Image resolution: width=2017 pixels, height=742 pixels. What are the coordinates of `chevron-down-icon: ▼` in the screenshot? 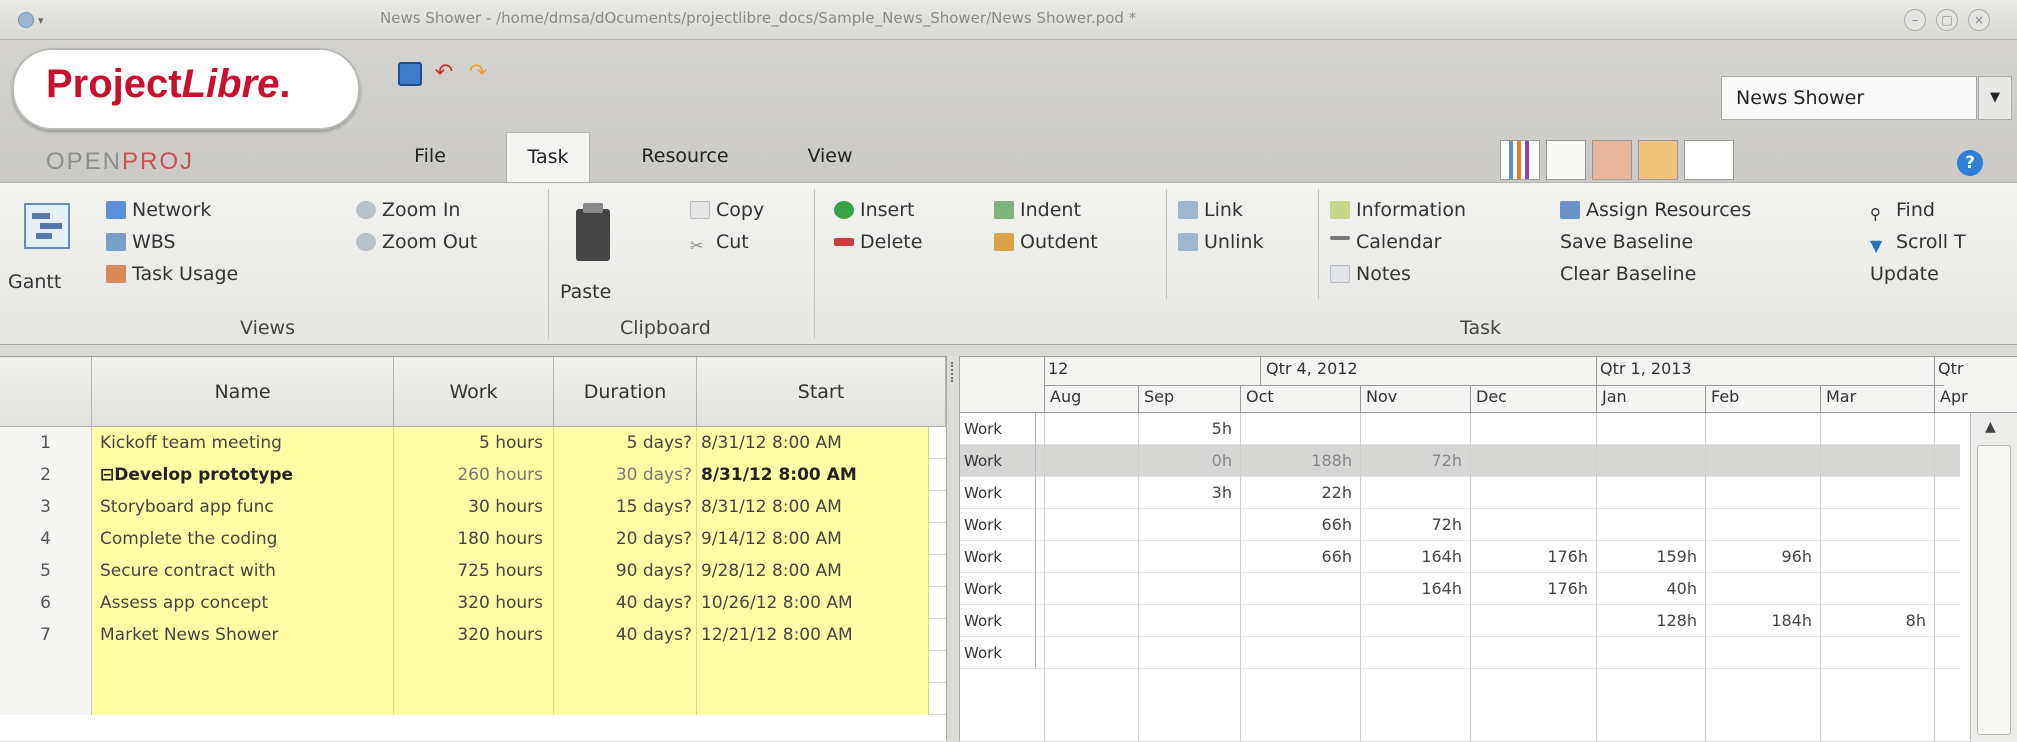 It's located at (1995, 98).